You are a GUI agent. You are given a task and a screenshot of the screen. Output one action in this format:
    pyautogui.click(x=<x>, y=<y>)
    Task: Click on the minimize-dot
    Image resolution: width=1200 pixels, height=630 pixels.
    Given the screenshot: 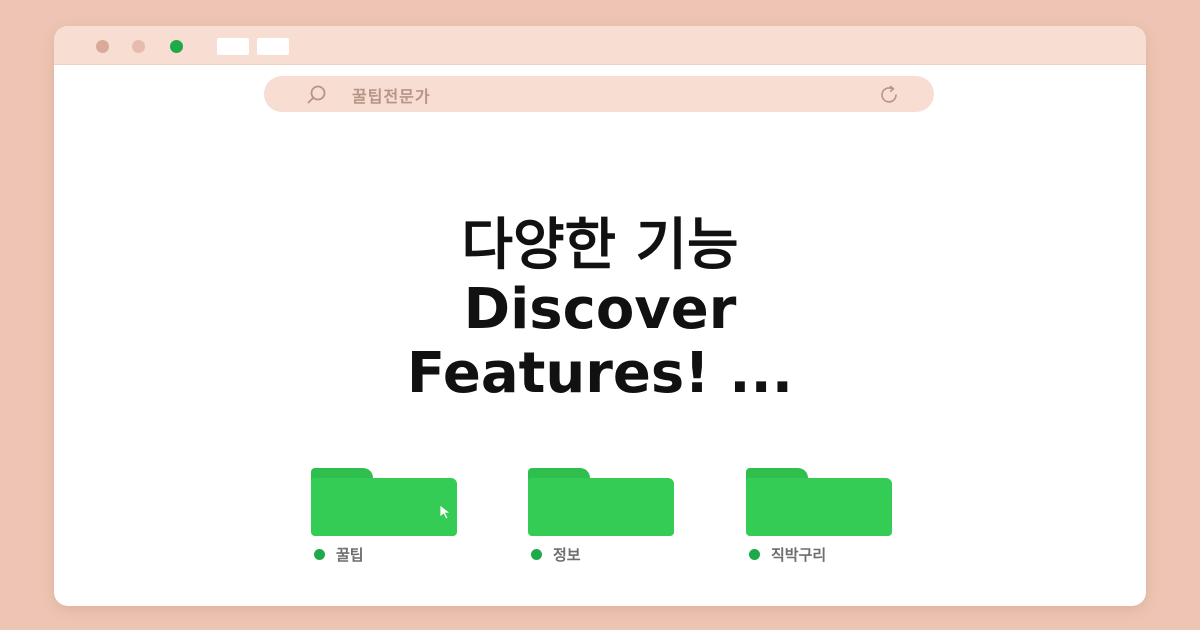 What is the action you would take?
    pyautogui.click(x=138, y=46)
    